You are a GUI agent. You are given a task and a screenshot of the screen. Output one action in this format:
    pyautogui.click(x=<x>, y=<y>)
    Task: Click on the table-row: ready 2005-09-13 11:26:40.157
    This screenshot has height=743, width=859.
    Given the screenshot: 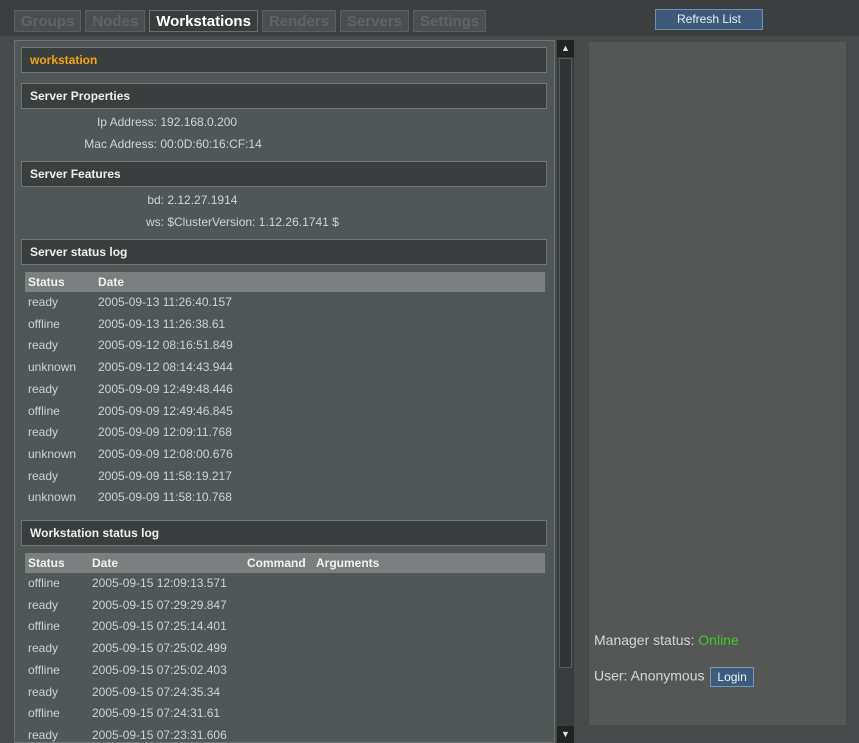 What is the action you would take?
    pyautogui.click(x=285, y=302)
    